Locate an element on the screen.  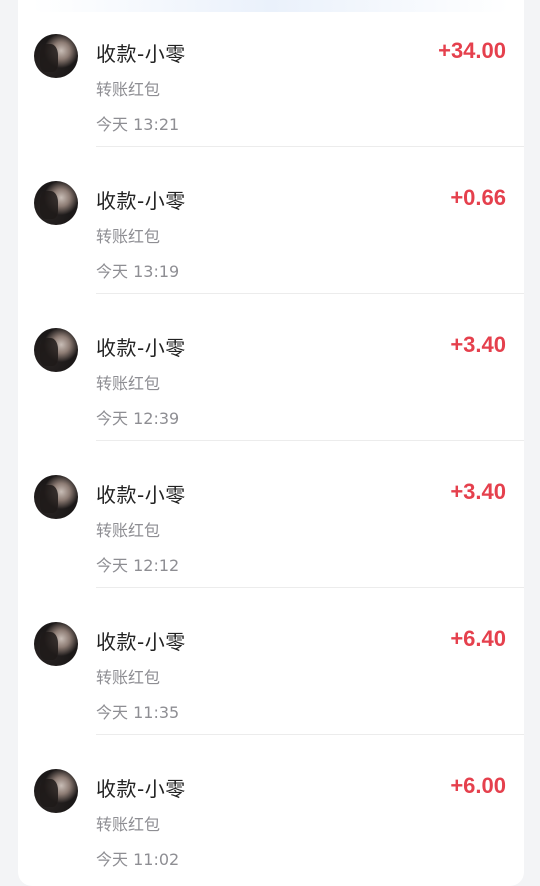
transaction-amount: +34.00 is located at coordinates (472, 50).